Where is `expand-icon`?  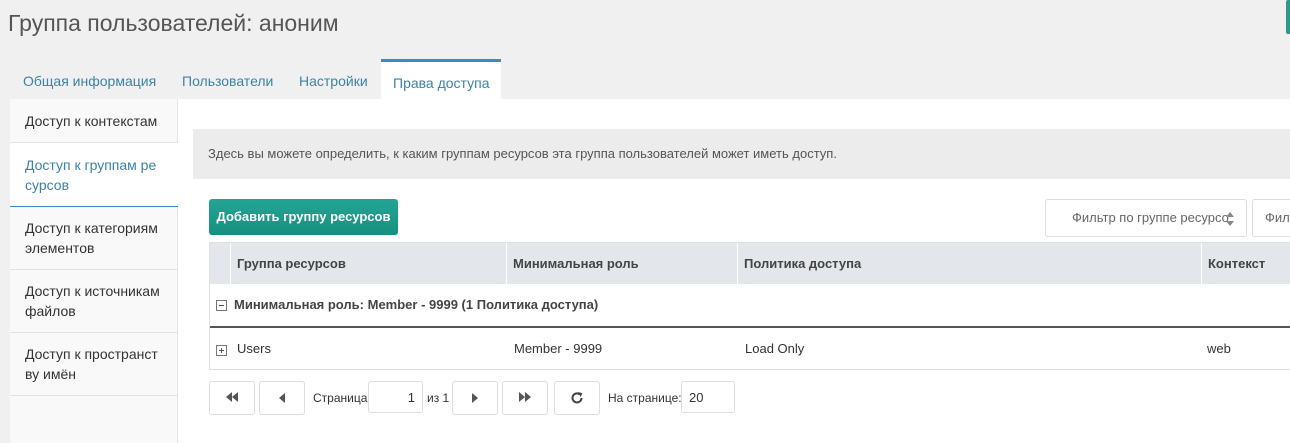
expand-icon is located at coordinates (221, 350).